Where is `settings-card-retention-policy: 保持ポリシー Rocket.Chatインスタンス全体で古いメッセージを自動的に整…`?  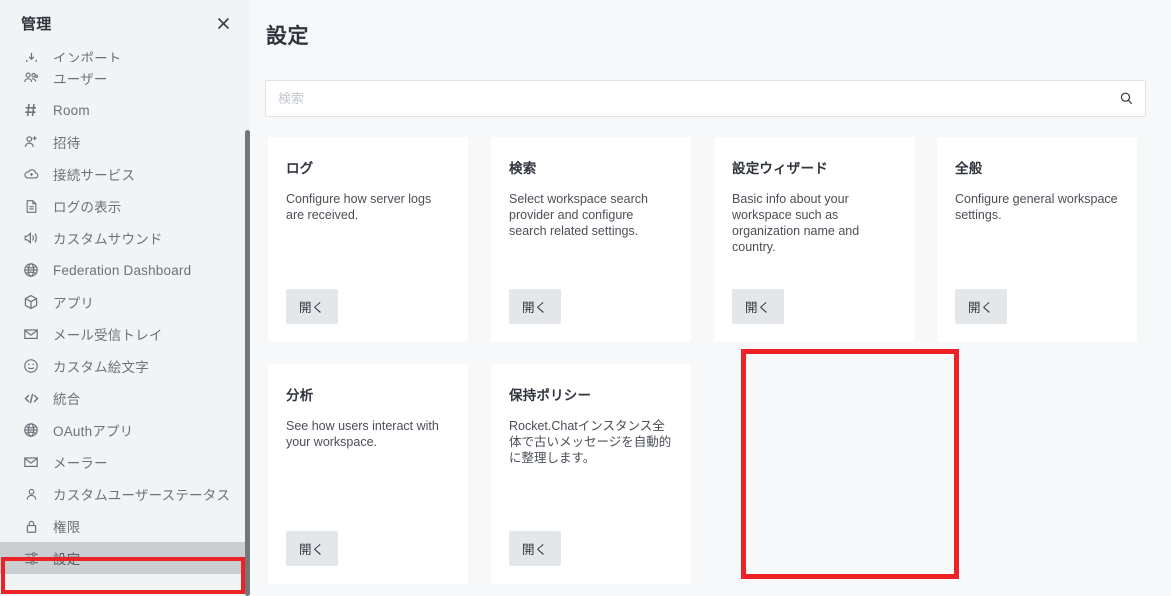 settings-card-retention-policy: 保持ポリシー Rocket.Chatインスタンス全体で古いメッセージを自動的に整… is located at coordinates (591, 474).